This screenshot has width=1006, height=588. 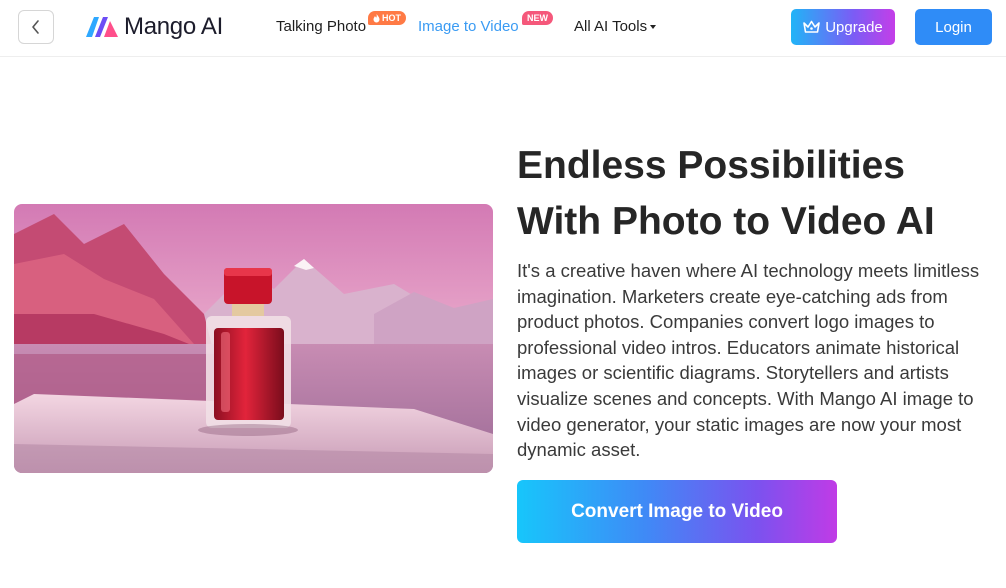 I want to click on convert-image-to-video-button: Convert Image to Video, so click(x=677, y=511).